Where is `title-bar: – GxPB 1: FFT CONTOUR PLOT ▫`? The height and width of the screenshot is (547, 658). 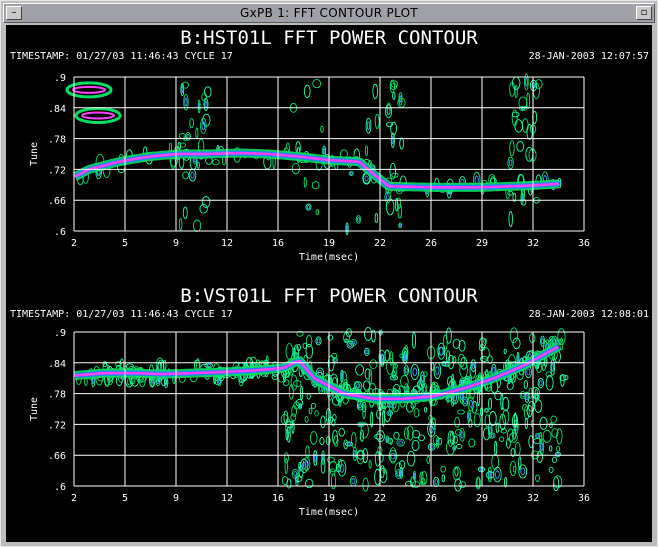
title-bar: – GxPB 1: FFT CONTOUR PLOT ▫ is located at coordinates (329, 13).